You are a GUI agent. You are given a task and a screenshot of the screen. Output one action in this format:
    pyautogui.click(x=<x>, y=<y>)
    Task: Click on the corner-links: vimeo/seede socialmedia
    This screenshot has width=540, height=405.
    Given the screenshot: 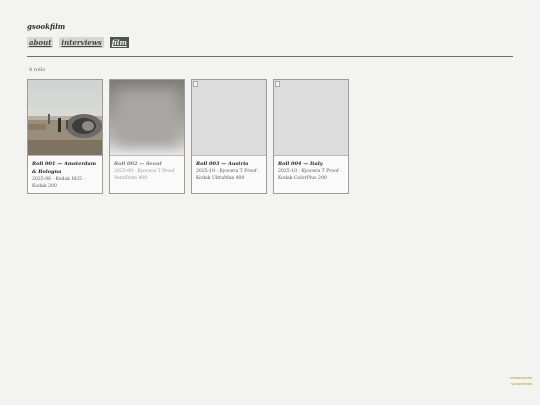 What is the action you would take?
    pyautogui.click(x=521, y=381)
    